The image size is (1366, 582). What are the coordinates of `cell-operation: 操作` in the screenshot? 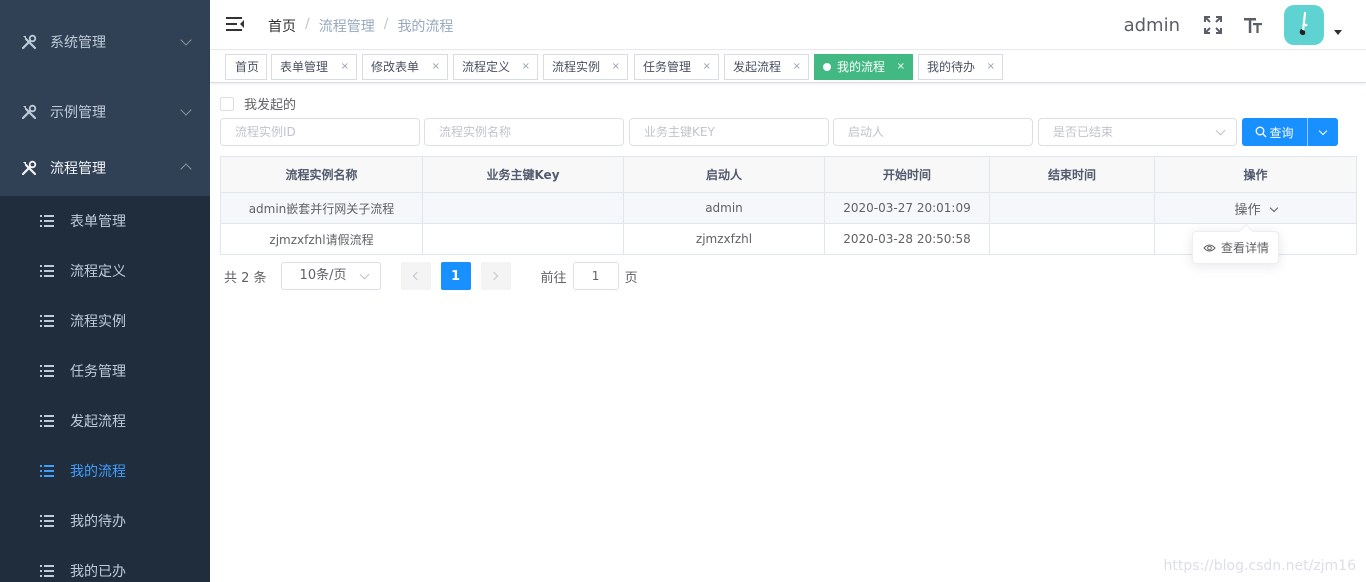 It's located at (1255, 208).